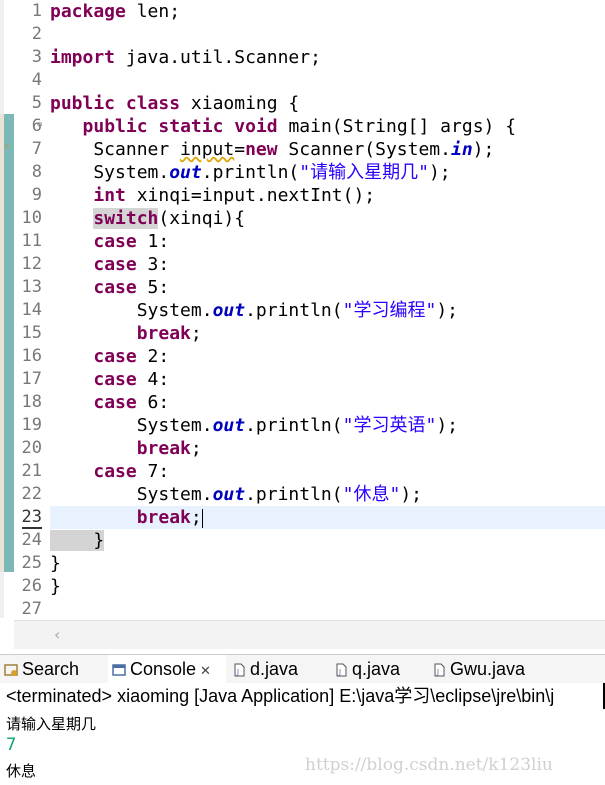  Describe the element at coordinates (153, 287) in the screenshot. I see `code-token: 5:` at that location.